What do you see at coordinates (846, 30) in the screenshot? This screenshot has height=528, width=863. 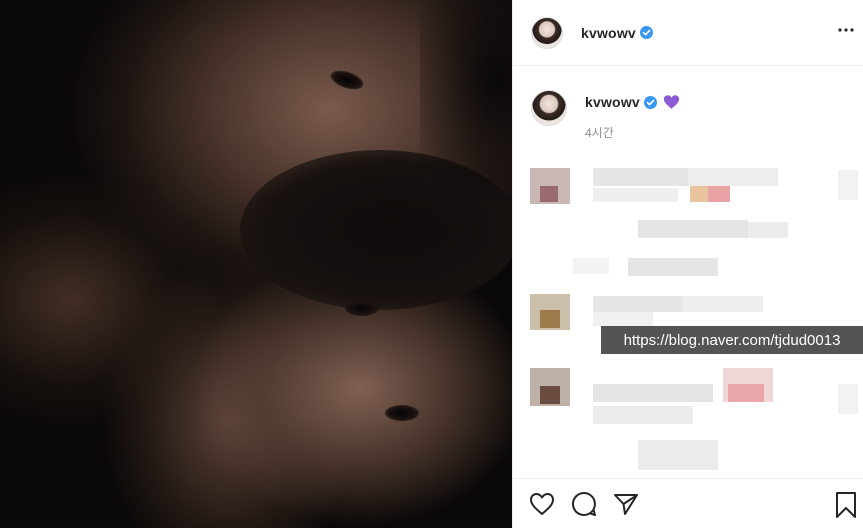 I see `more-horizontal-icon` at bounding box center [846, 30].